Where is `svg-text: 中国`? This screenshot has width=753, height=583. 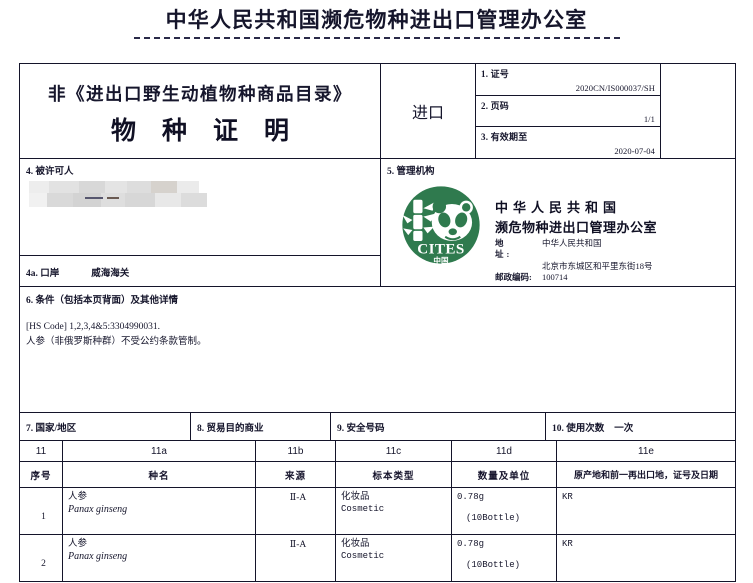
svg-text: 中国 is located at coordinates (441, 260).